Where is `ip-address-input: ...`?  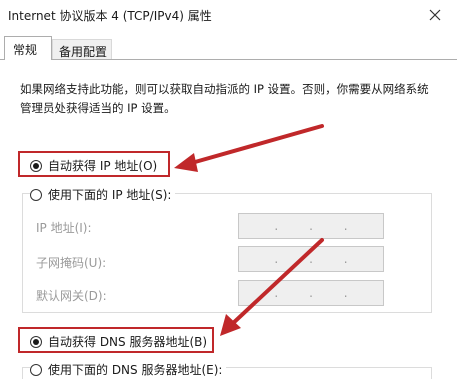 ip-address-input: ... is located at coordinates (311, 226).